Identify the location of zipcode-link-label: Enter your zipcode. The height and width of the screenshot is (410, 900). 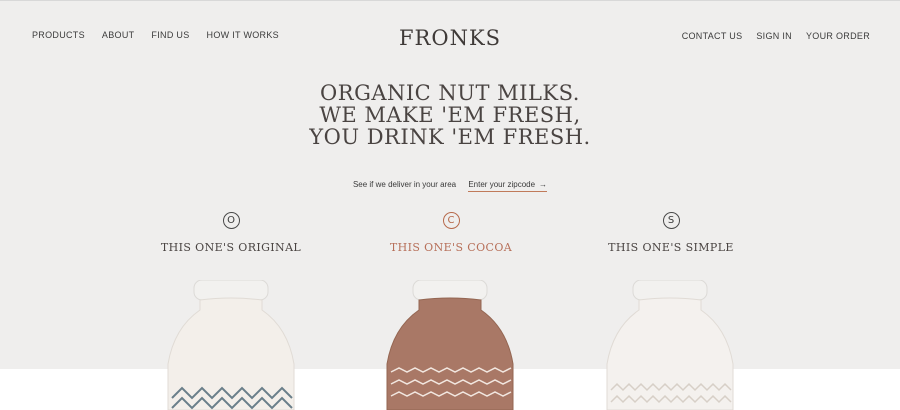
(502, 184).